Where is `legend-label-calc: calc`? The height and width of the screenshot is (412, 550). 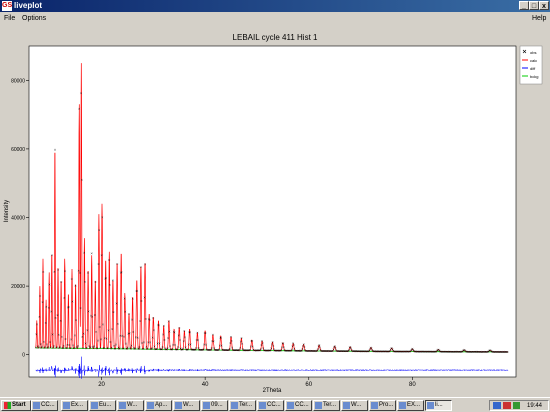
legend-label-calc: calc is located at coordinates (533, 60).